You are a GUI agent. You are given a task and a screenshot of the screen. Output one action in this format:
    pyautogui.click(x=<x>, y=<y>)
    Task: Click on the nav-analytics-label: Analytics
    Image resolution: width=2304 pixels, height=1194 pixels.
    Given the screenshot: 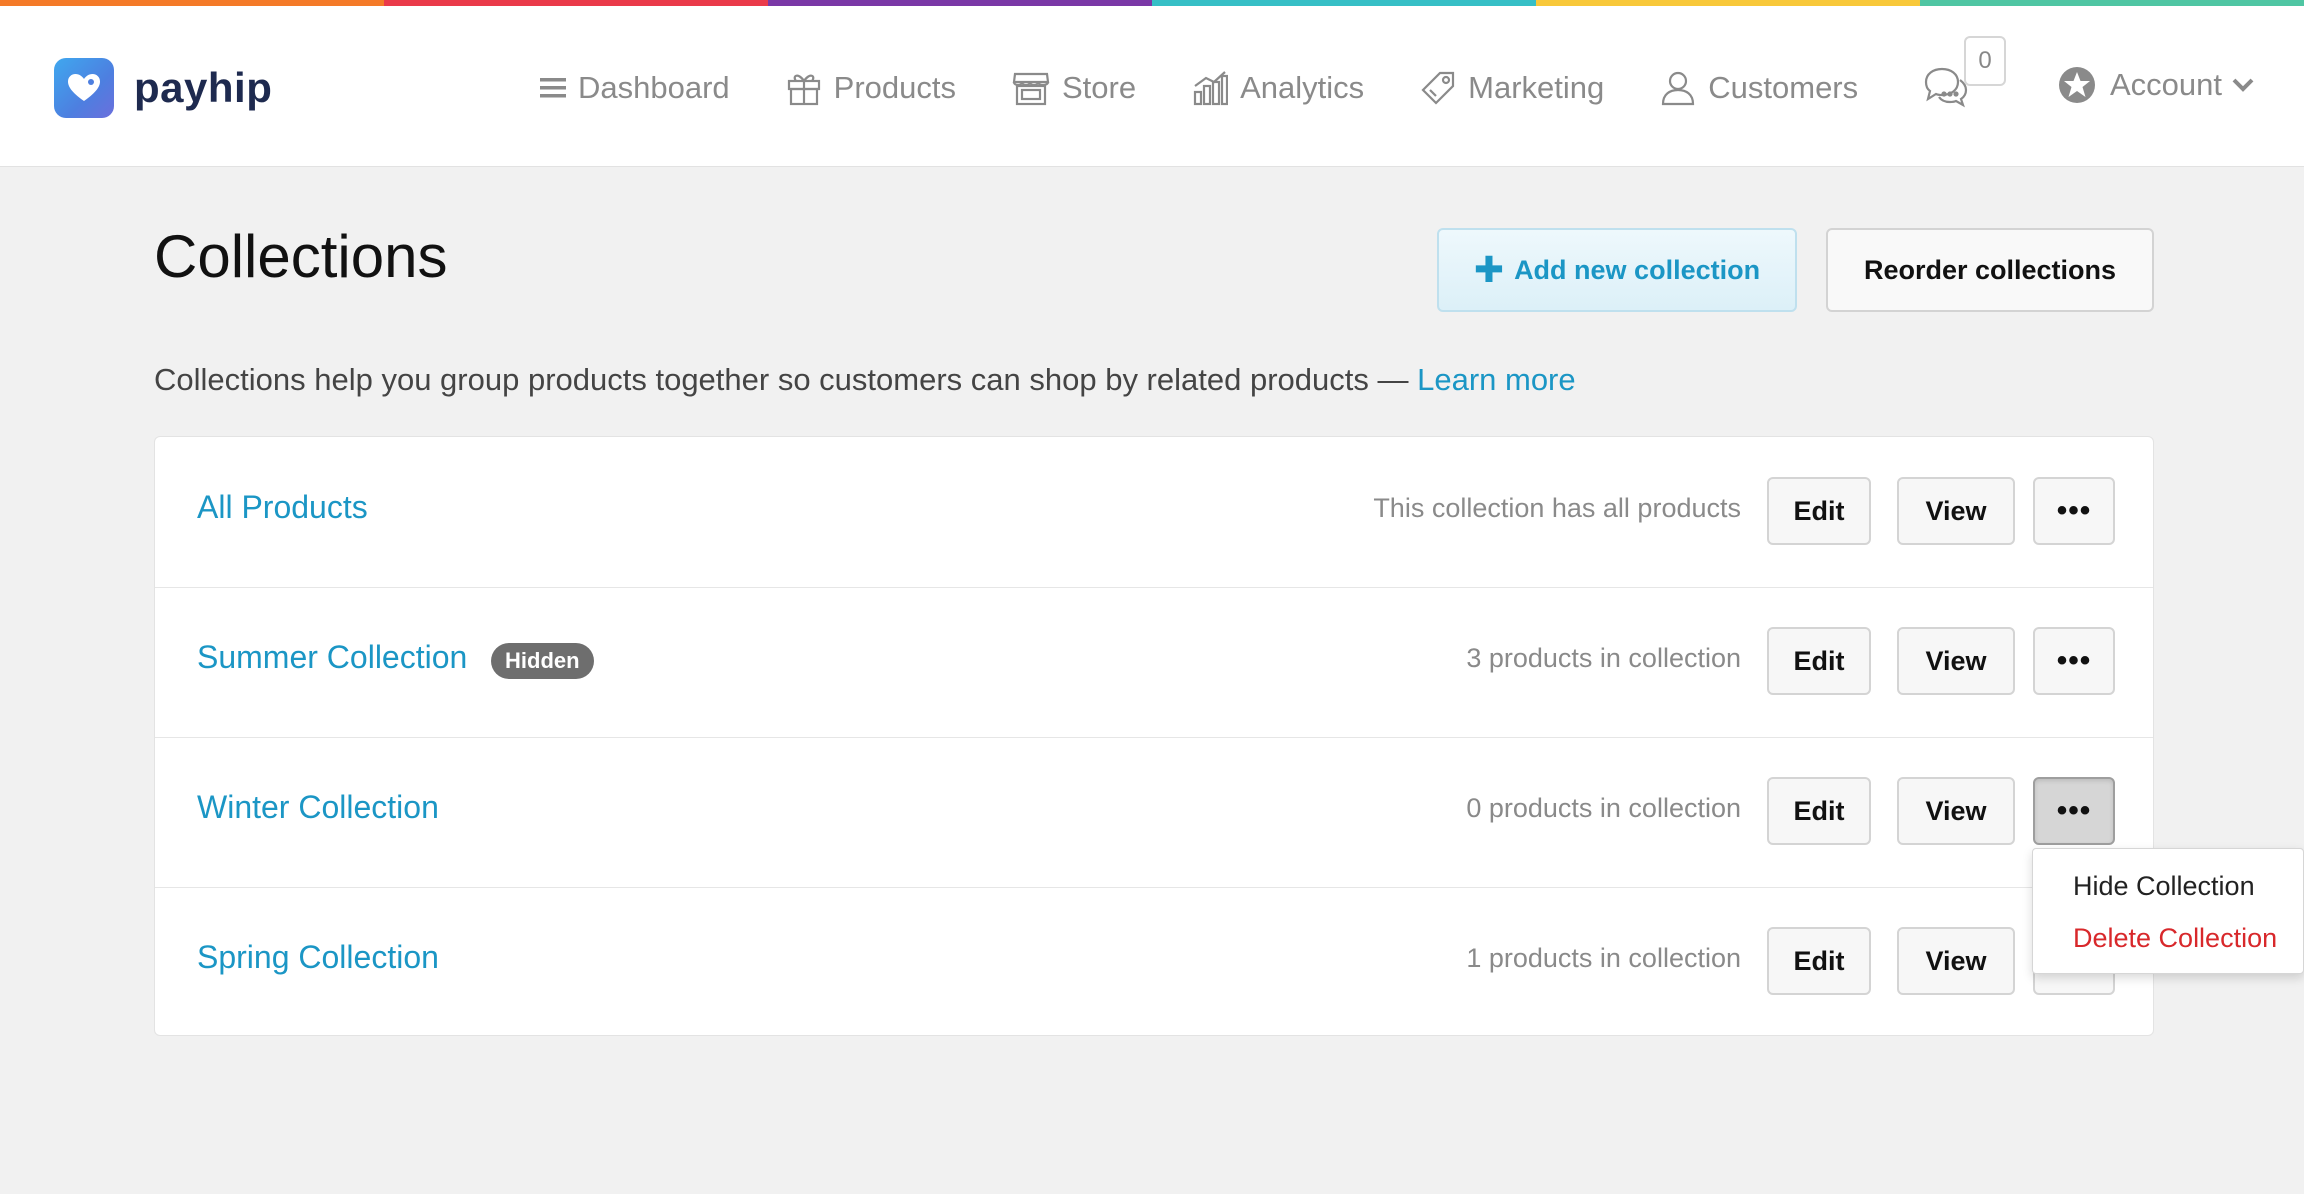 What is the action you would take?
    pyautogui.click(x=1302, y=87)
    